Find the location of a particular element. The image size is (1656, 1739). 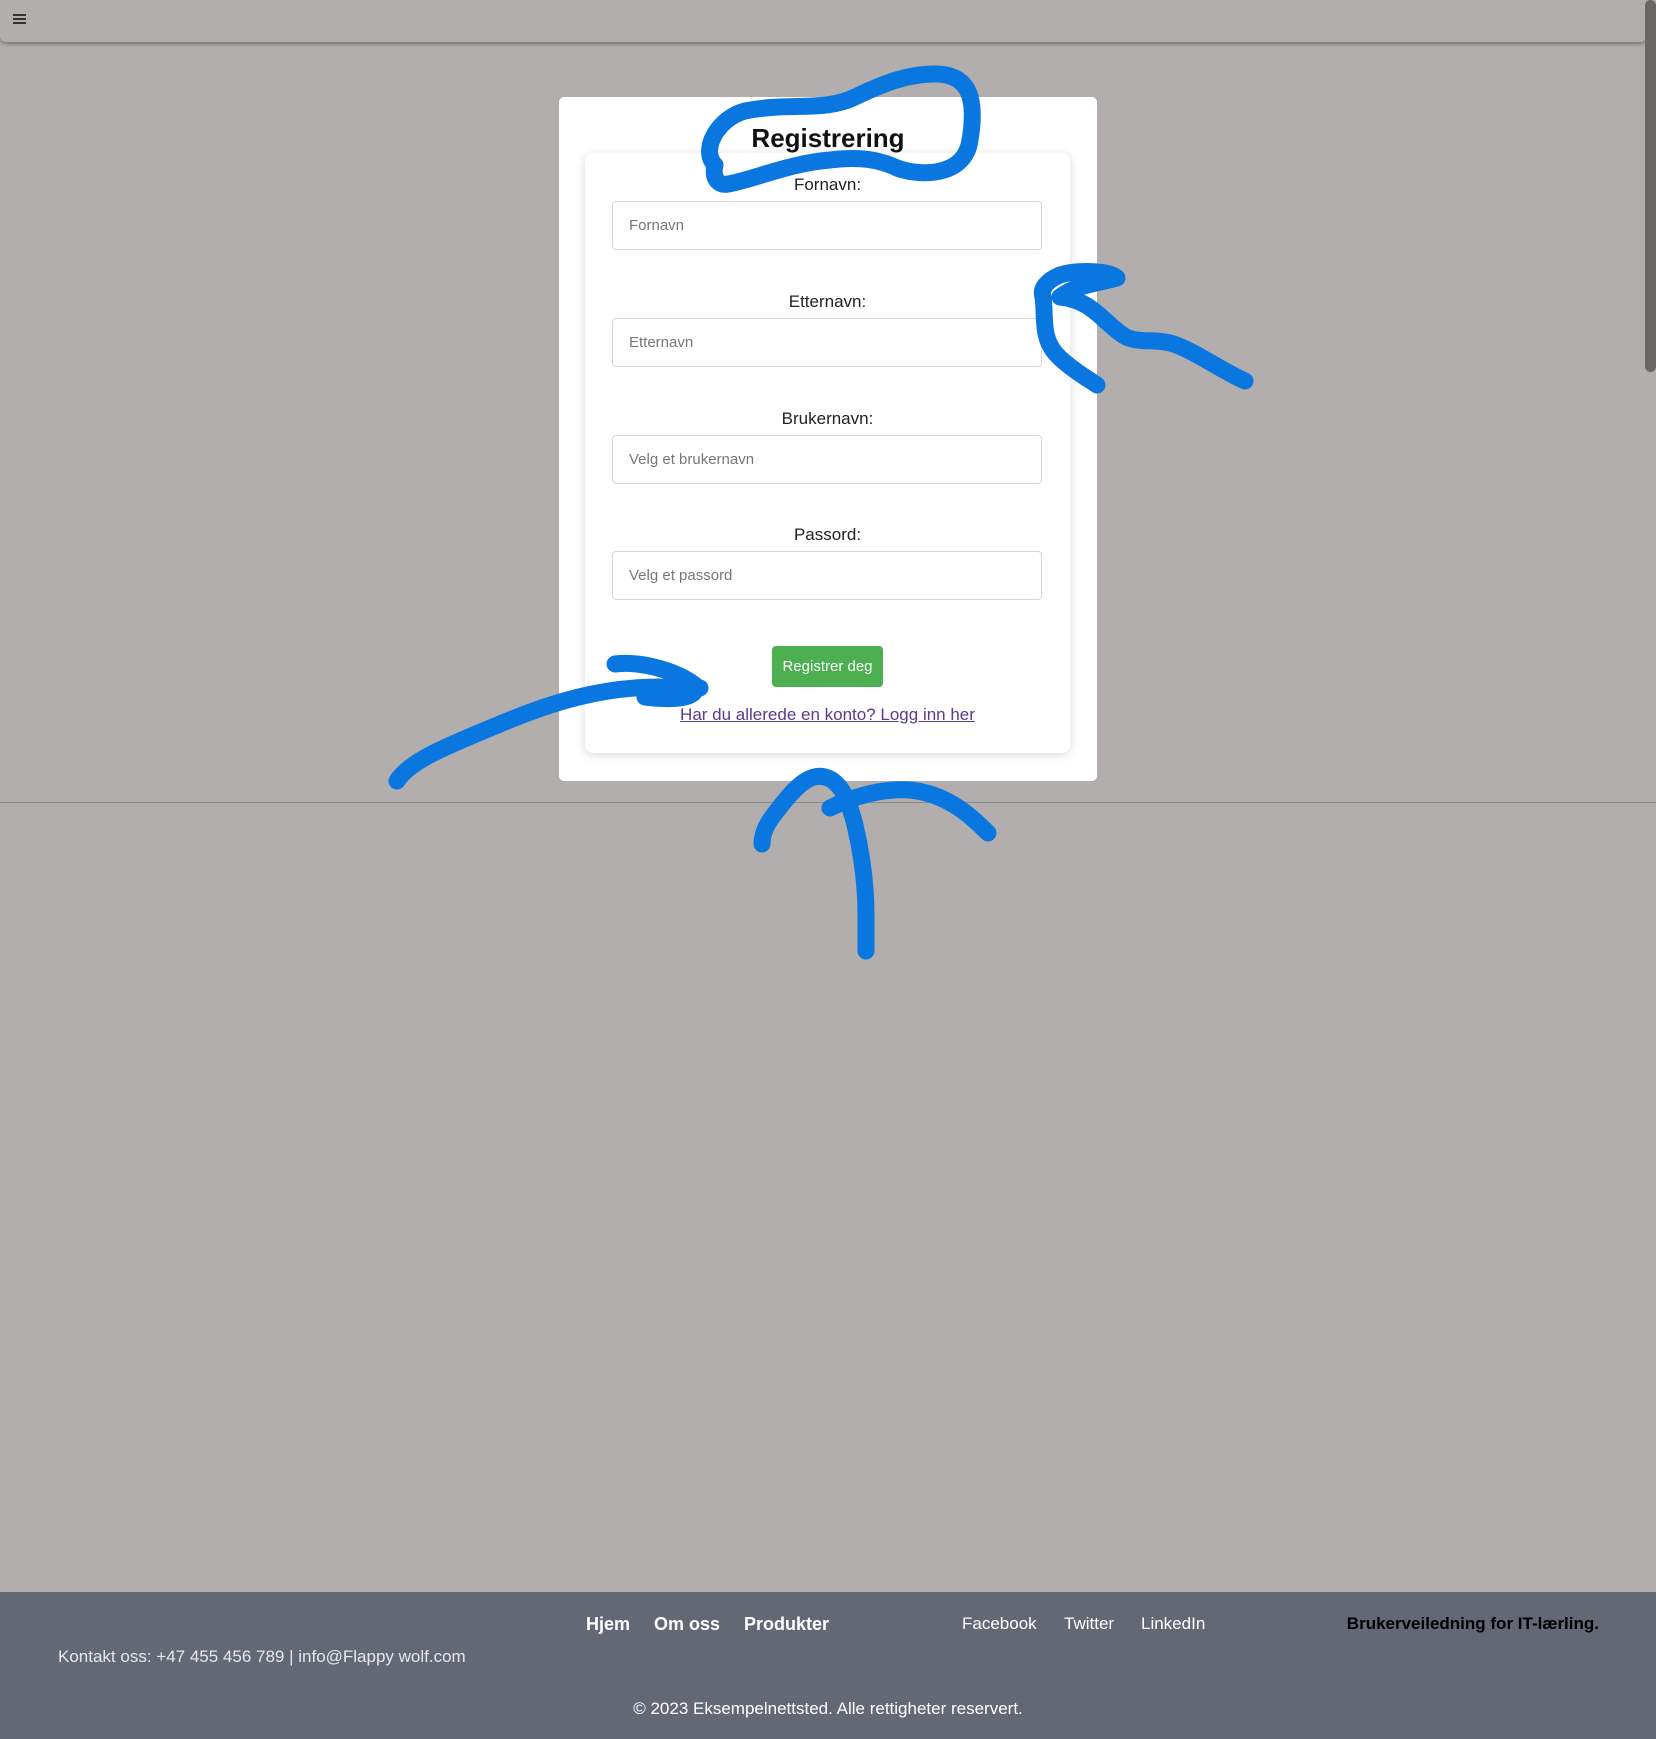

top-bar is located at coordinates (823, 21).